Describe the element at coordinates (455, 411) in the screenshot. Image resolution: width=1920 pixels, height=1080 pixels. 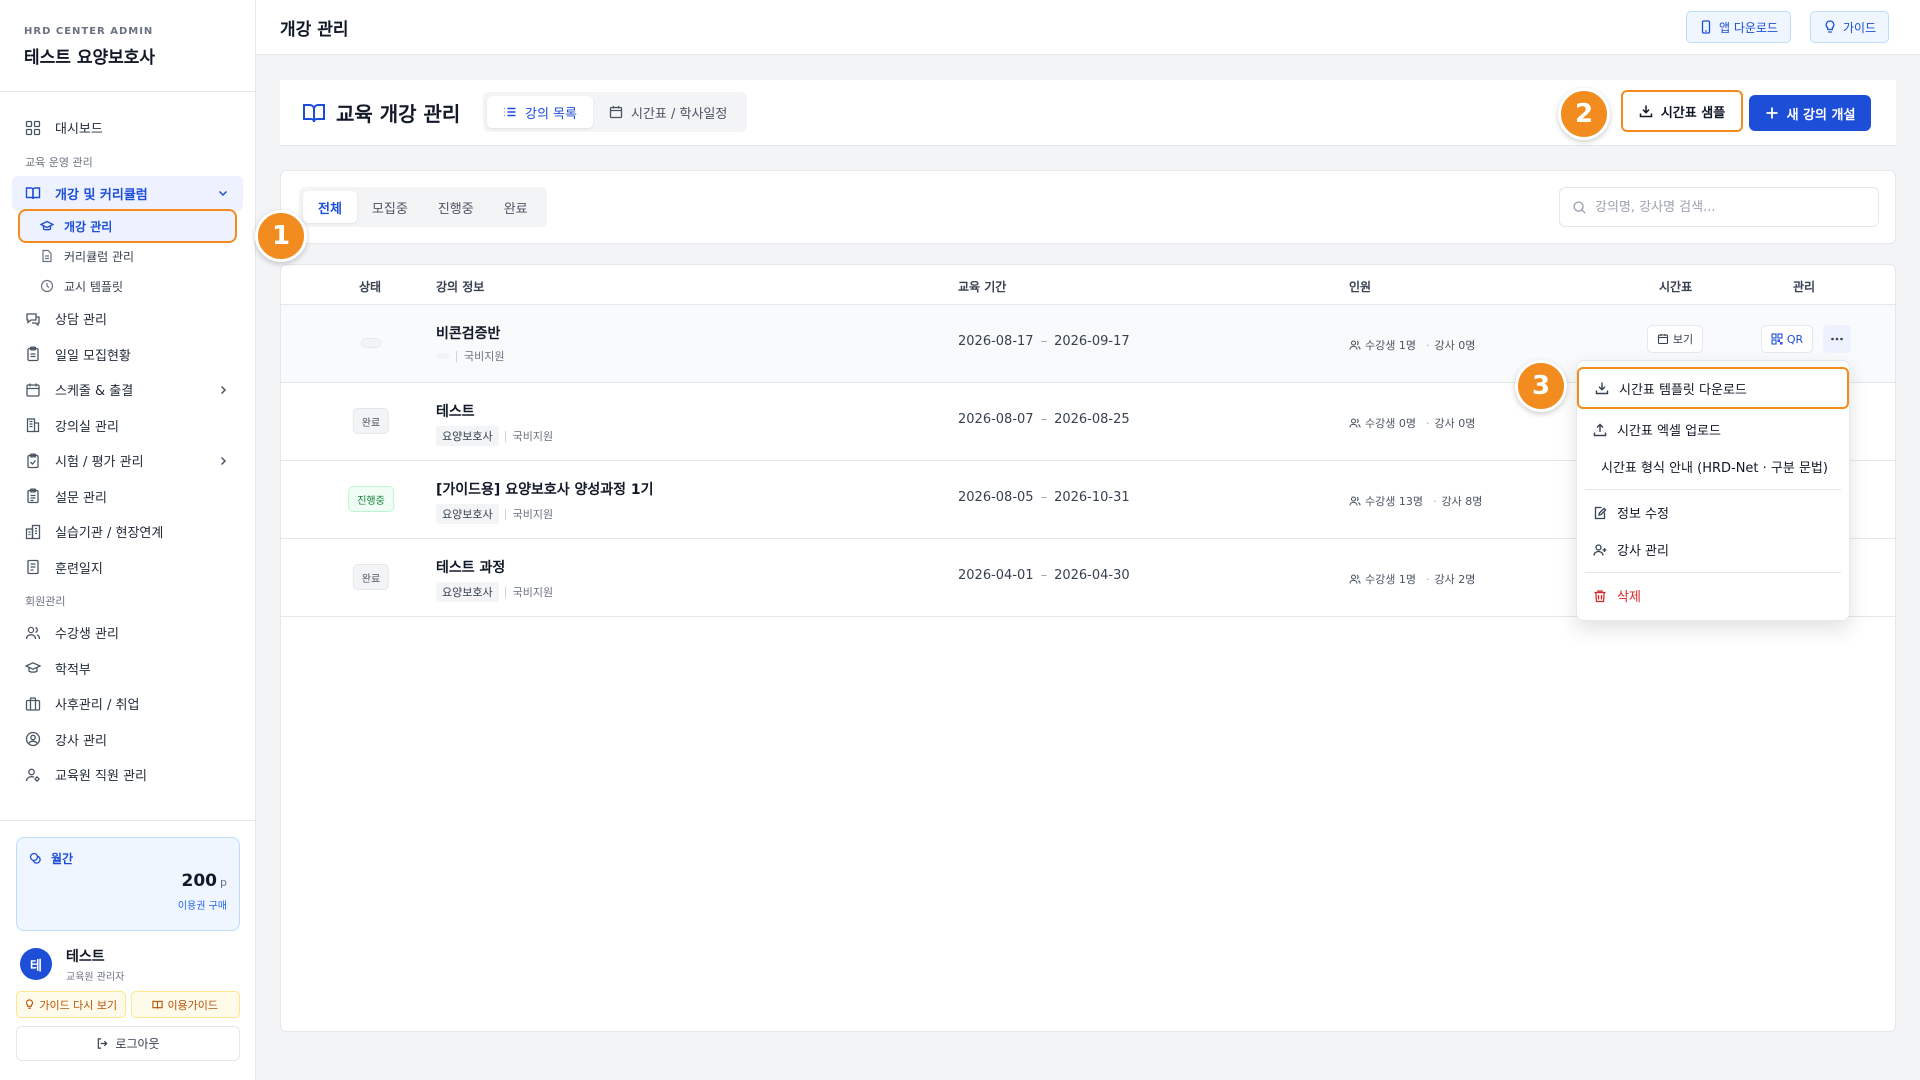
I see `course-name: 테스트` at that location.